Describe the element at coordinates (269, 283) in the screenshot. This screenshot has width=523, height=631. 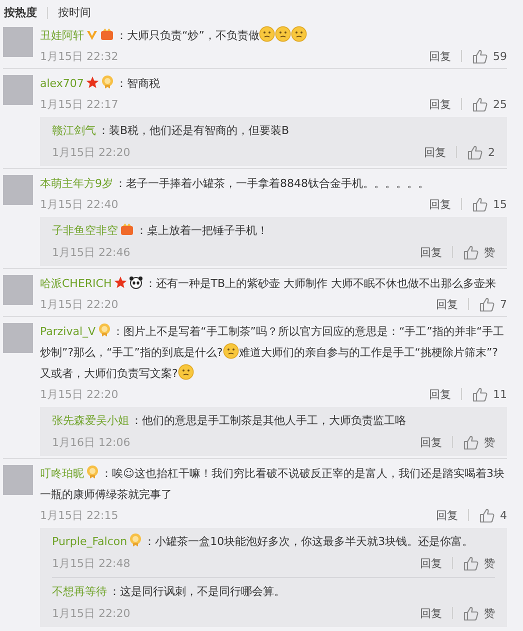
I see `comment-text: 哈派CHERICH ：还有一种是TB上的紫砂壶 大师制作 大师不眠不休也做不出那么多壶来` at that location.